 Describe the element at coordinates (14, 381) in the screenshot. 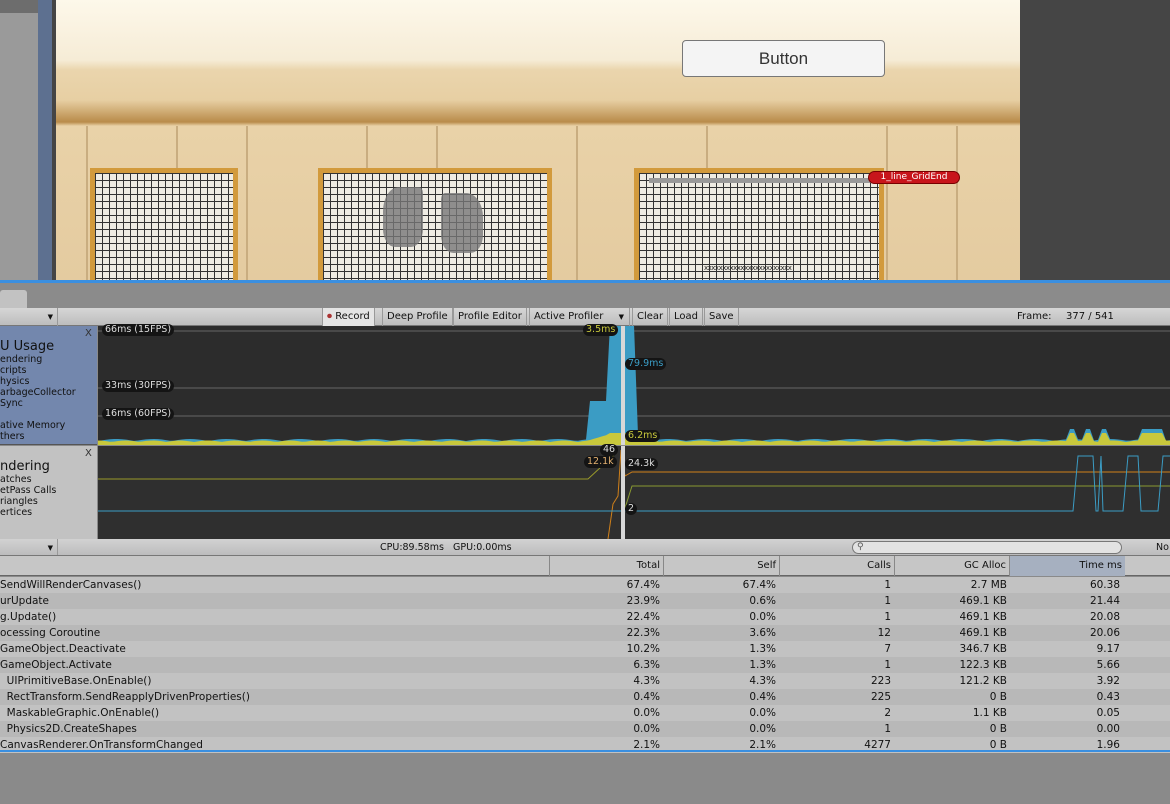

I see `legend-item: hysics` at that location.